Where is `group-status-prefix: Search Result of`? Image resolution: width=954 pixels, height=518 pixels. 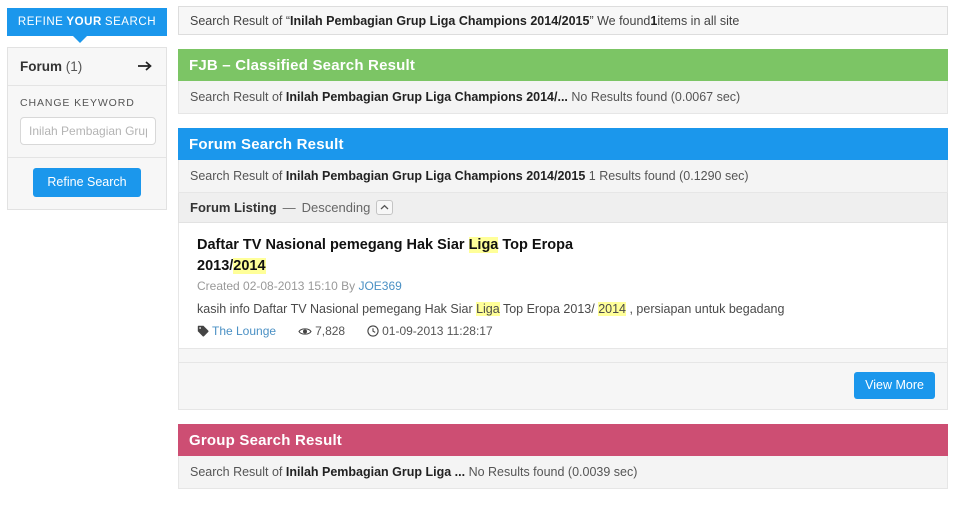 group-status-prefix: Search Result of is located at coordinates (238, 472).